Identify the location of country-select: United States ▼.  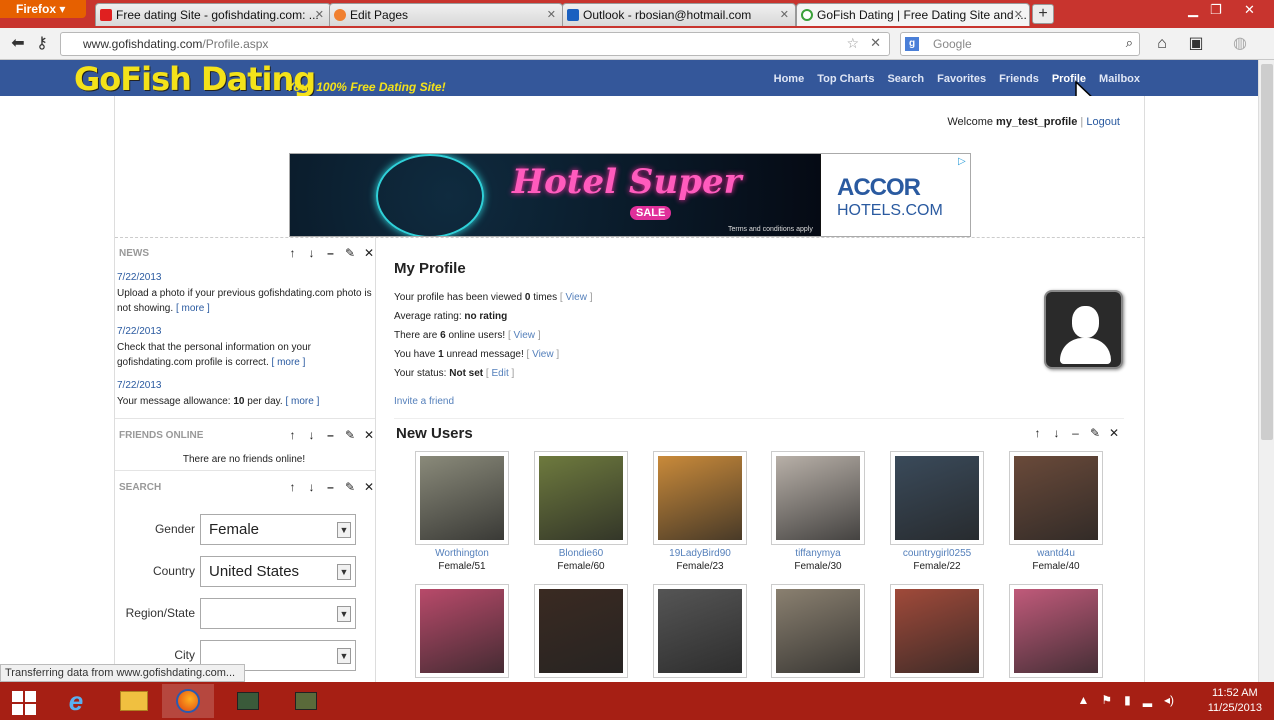
(278, 571).